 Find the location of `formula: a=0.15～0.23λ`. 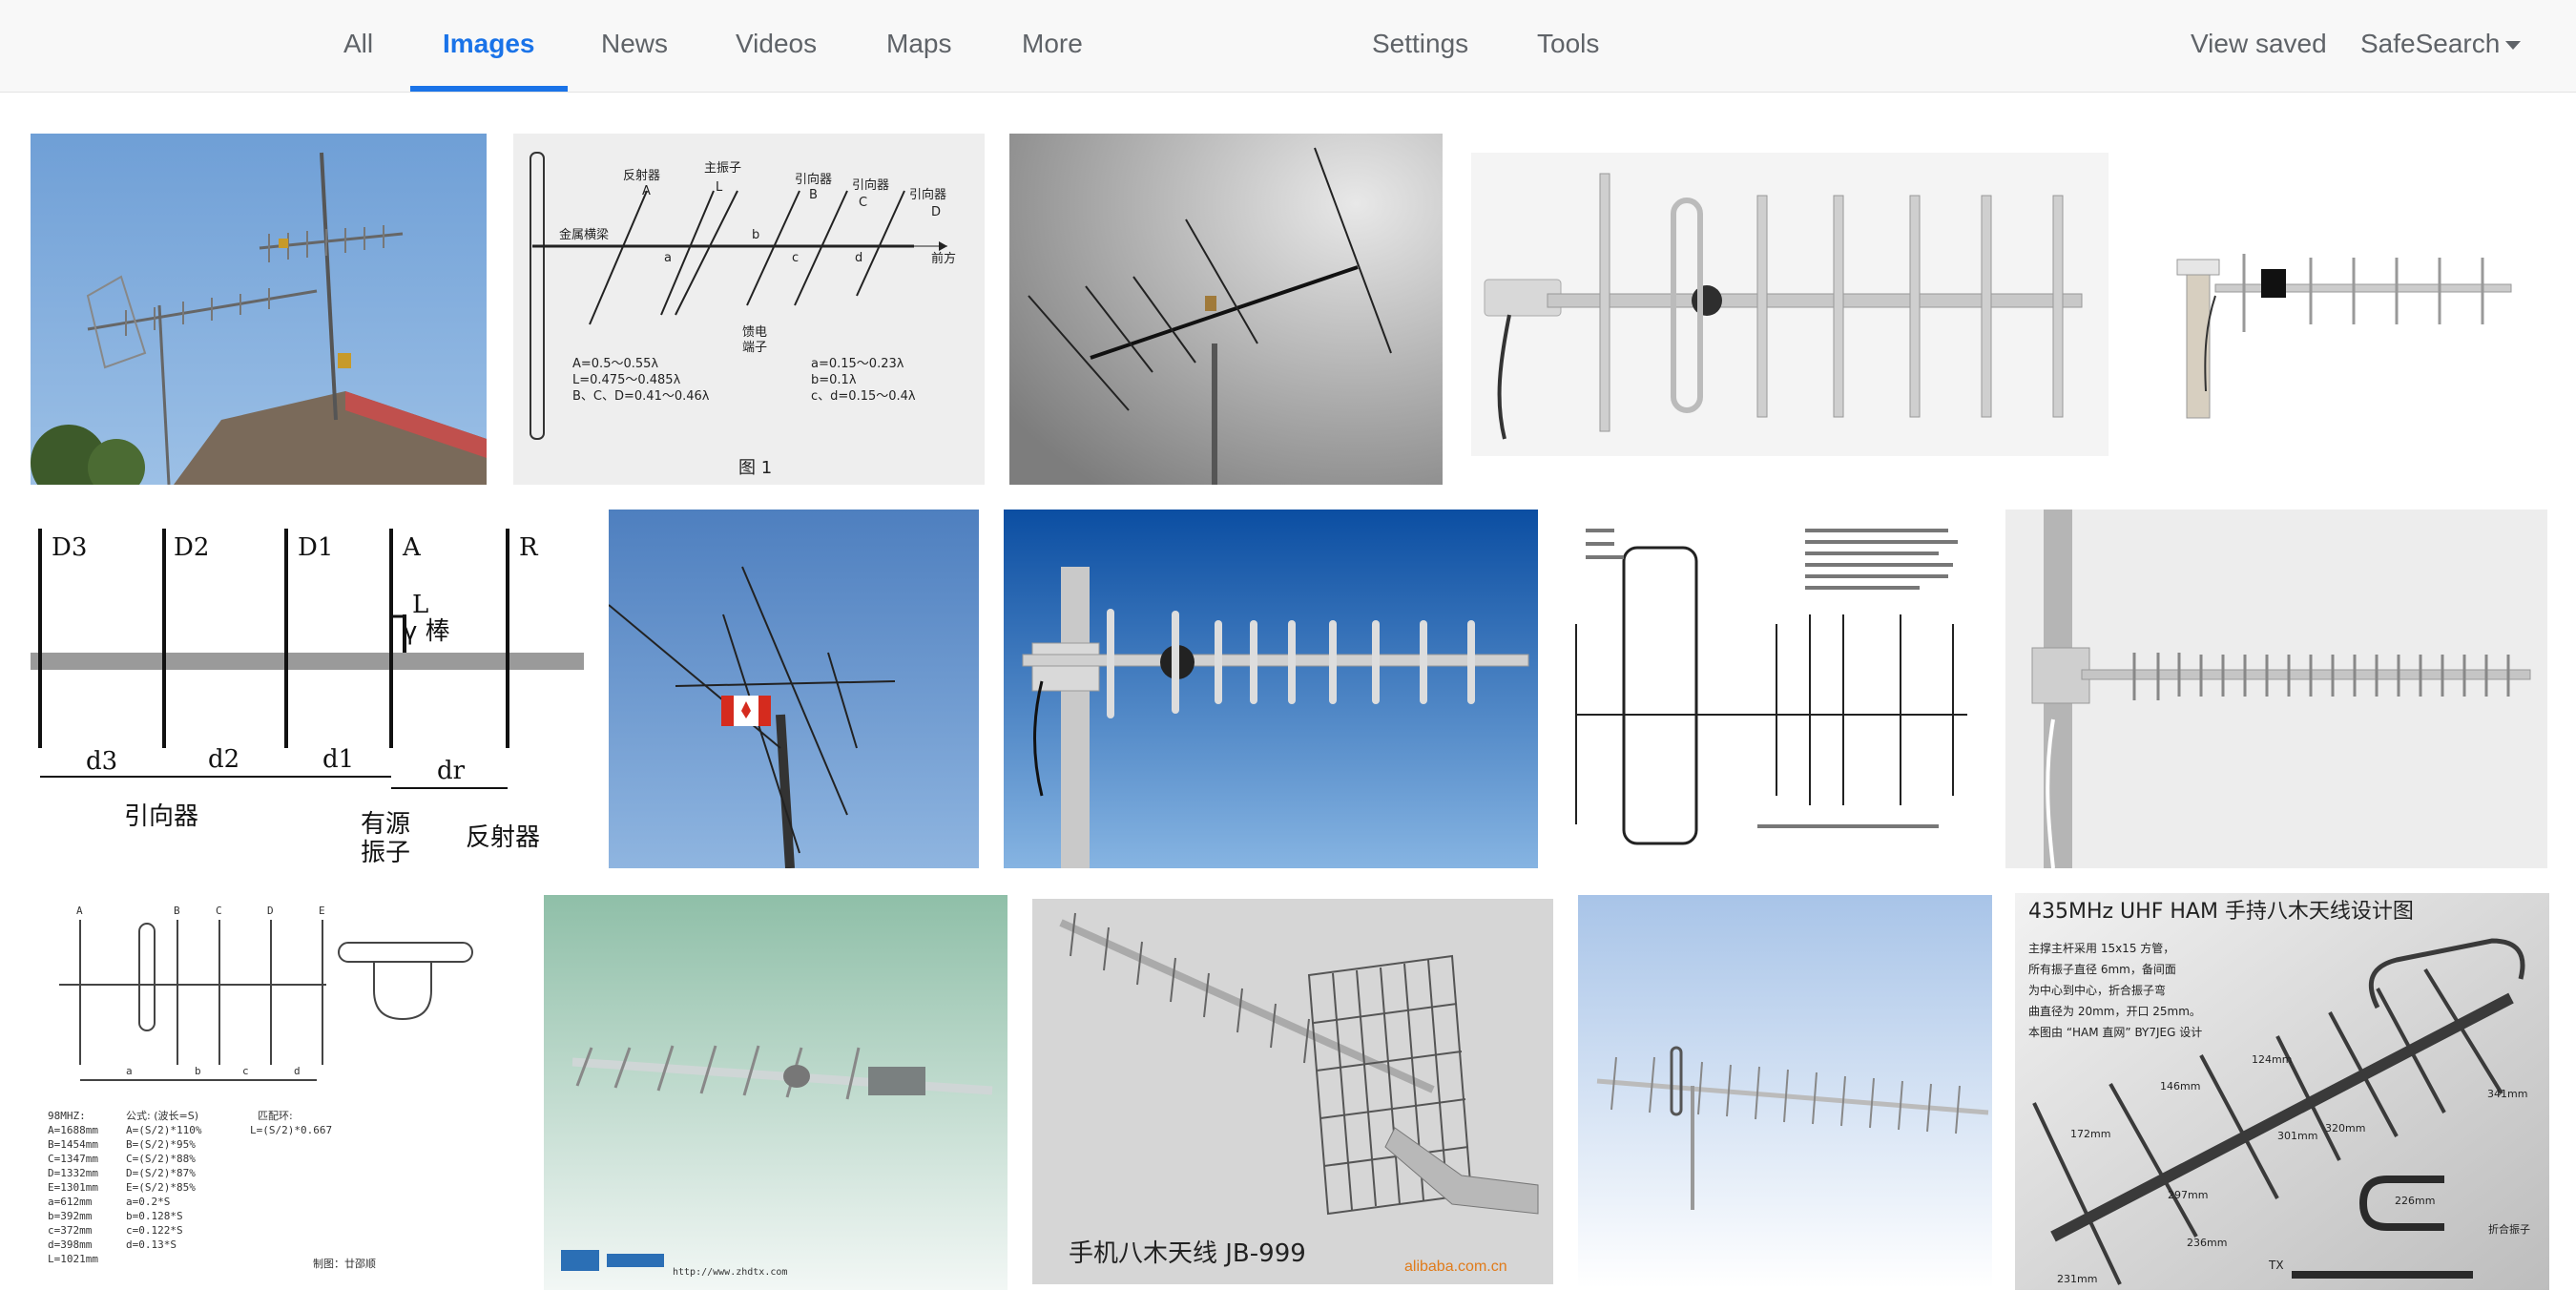

formula: a=0.15～0.23λ is located at coordinates (857, 364).